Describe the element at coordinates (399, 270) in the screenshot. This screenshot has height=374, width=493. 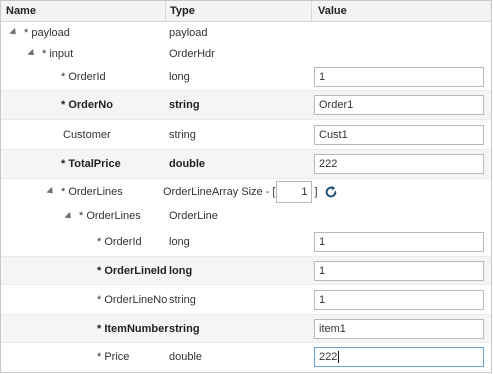
I see `order-line-id-field: 1` at that location.